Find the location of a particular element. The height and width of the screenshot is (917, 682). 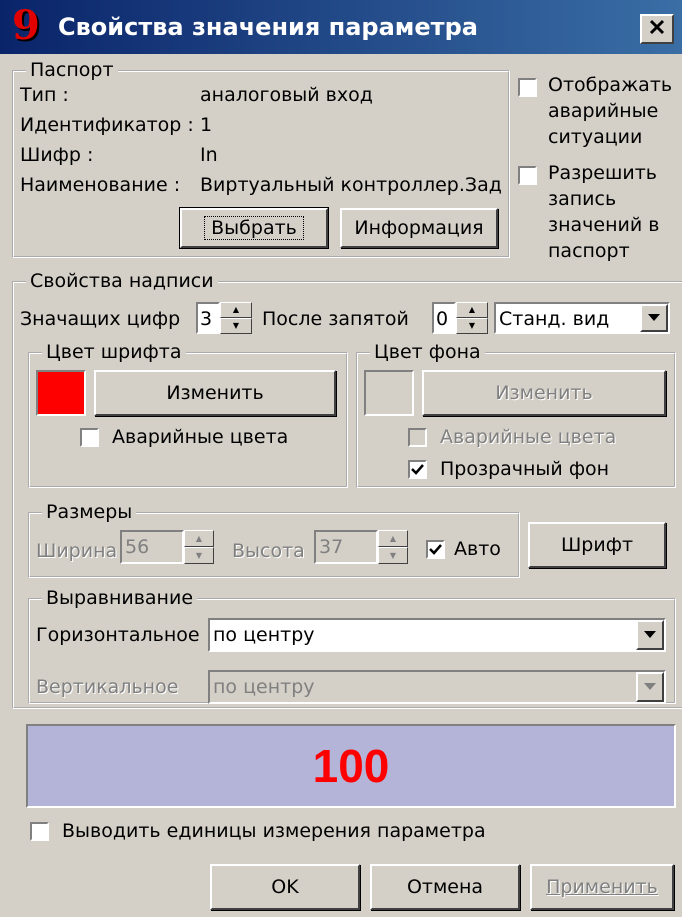

type-value: аналоговый вход is located at coordinates (286, 95).